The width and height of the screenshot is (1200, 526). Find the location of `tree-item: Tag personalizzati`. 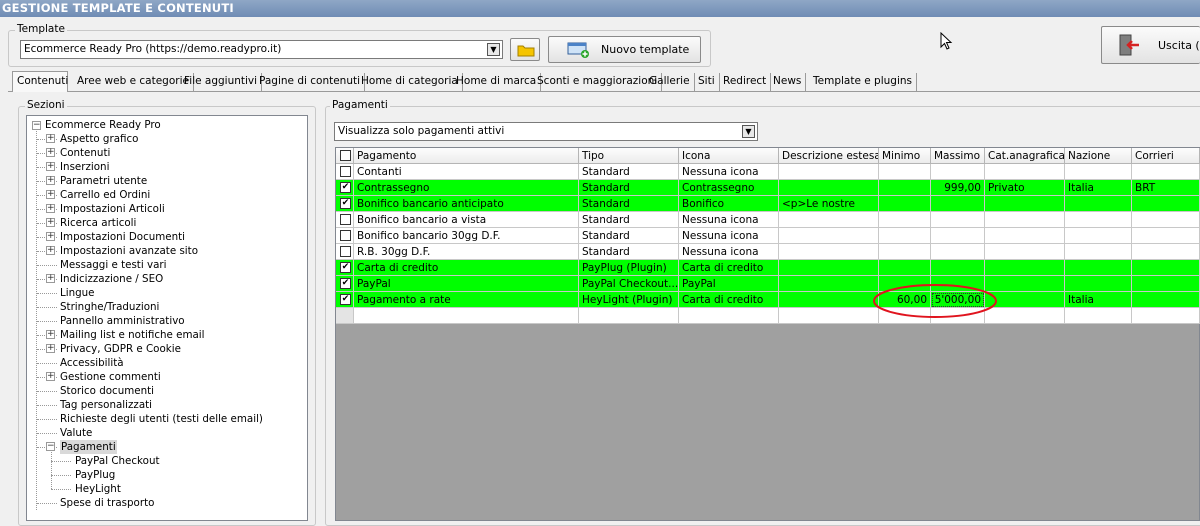

tree-item: Tag personalizzati is located at coordinates (106, 405).